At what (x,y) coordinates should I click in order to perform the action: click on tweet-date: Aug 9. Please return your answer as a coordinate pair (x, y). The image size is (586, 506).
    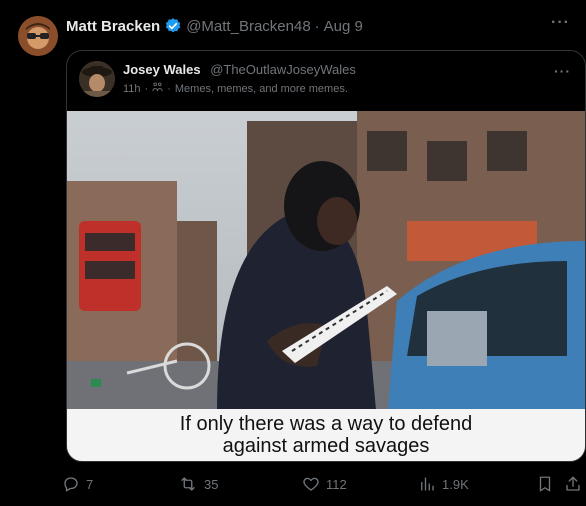
    Looking at the image, I should click on (343, 26).